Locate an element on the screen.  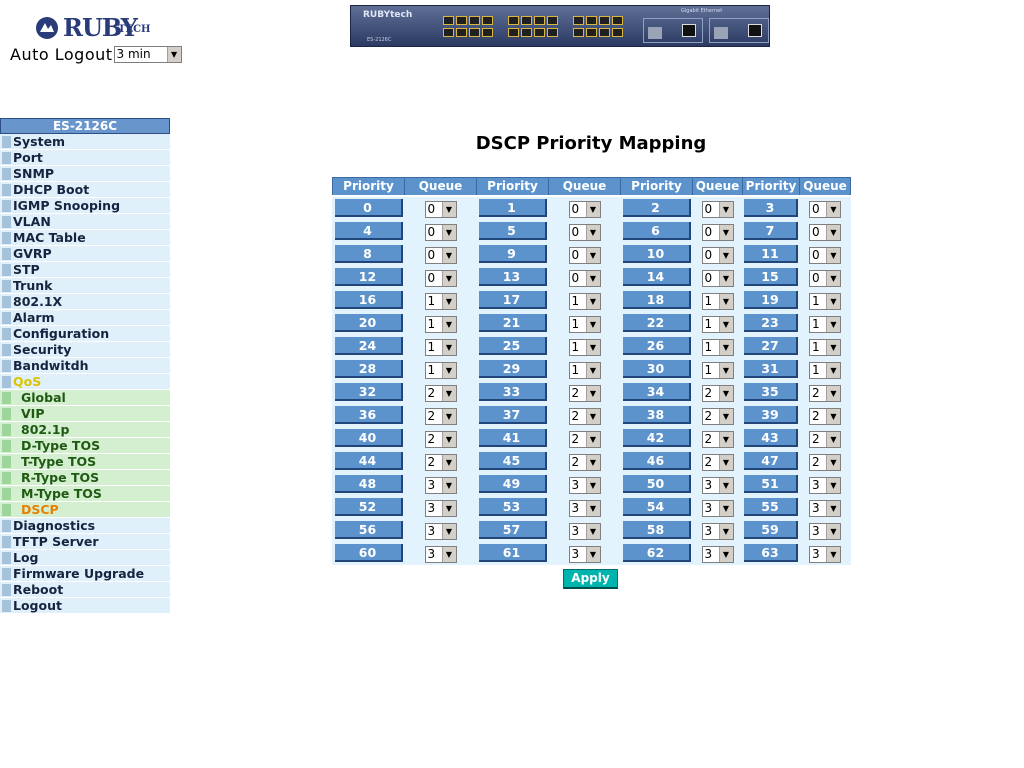
sidebar-item-qos: QoS is located at coordinates (85, 382).